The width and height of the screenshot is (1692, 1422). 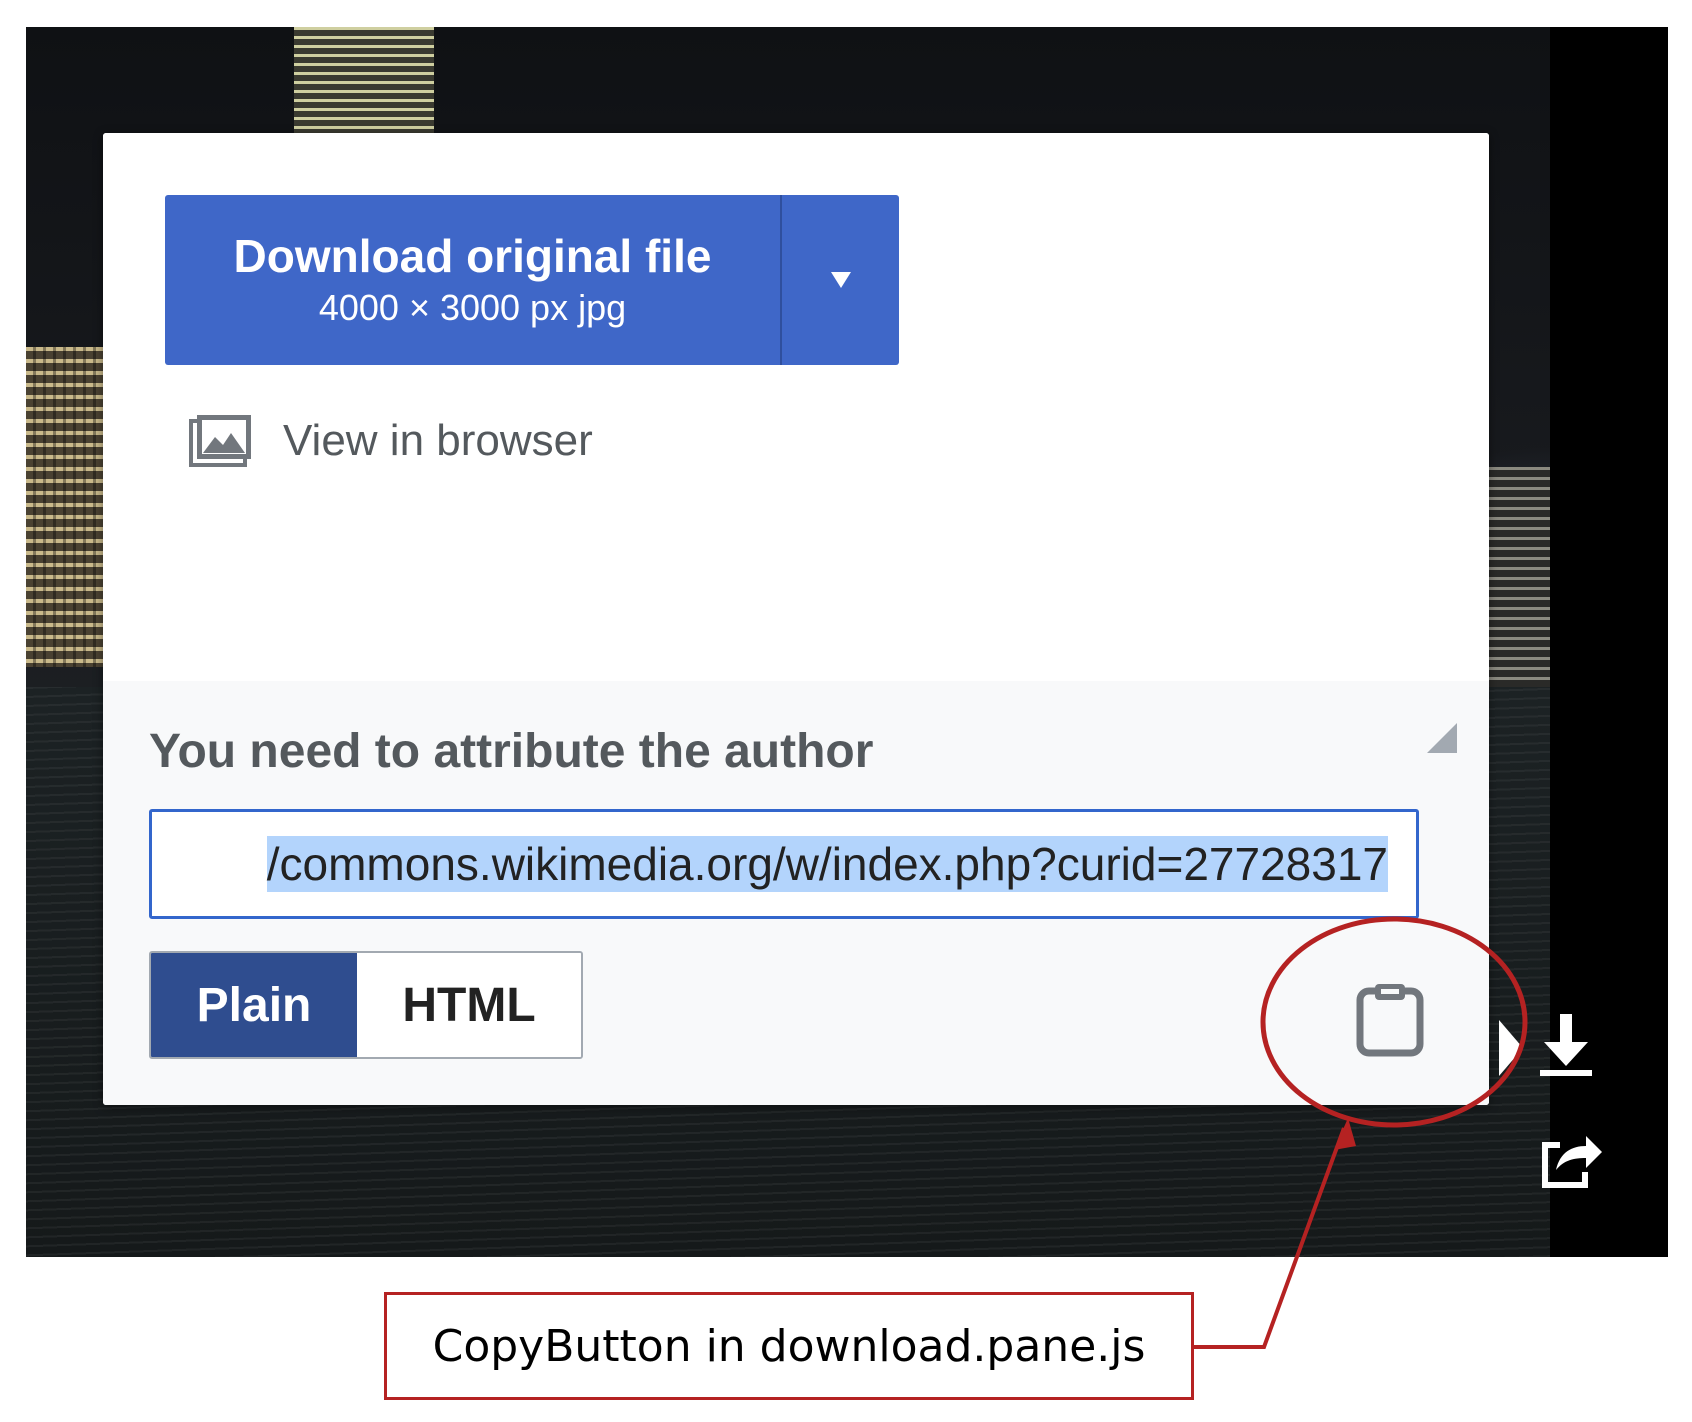 What do you see at coordinates (511, 751) in the screenshot?
I see `attribution-heading: You need to attribute the author` at bounding box center [511, 751].